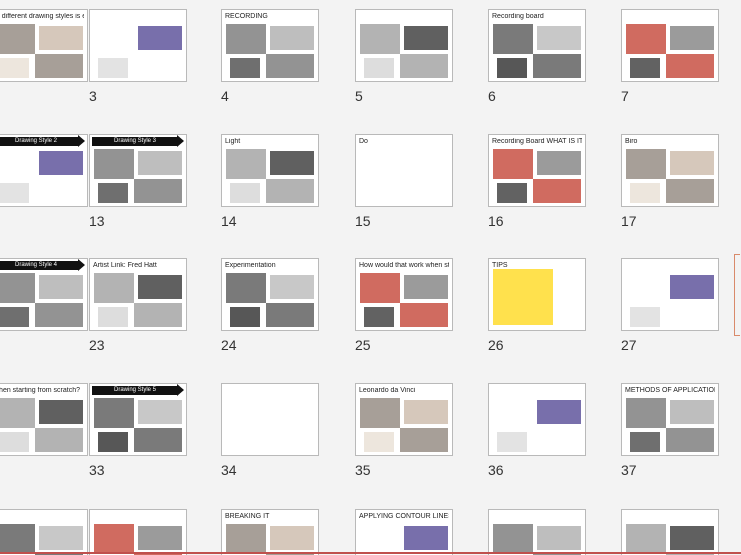 The width and height of the screenshot is (741, 555). What do you see at coordinates (138, 170) in the screenshot?
I see `slide-thumbnail: Drawing Style 3` at bounding box center [138, 170].